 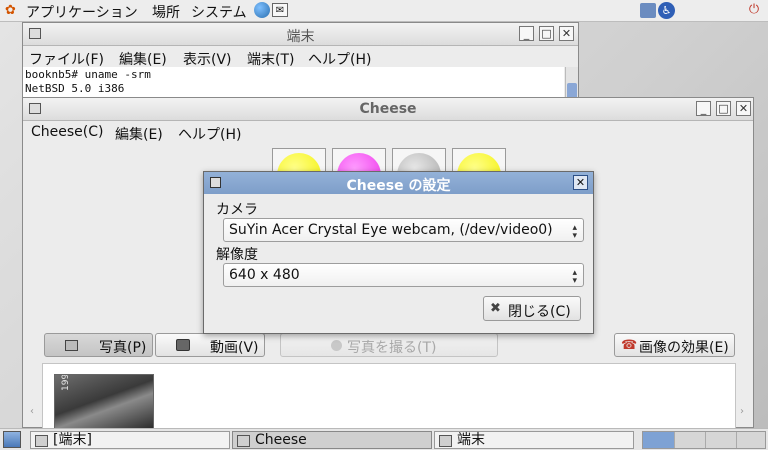 What do you see at coordinates (398, 186) in the screenshot?
I see `settings-title: Cheese の設定` at bounding box center [398, 186].